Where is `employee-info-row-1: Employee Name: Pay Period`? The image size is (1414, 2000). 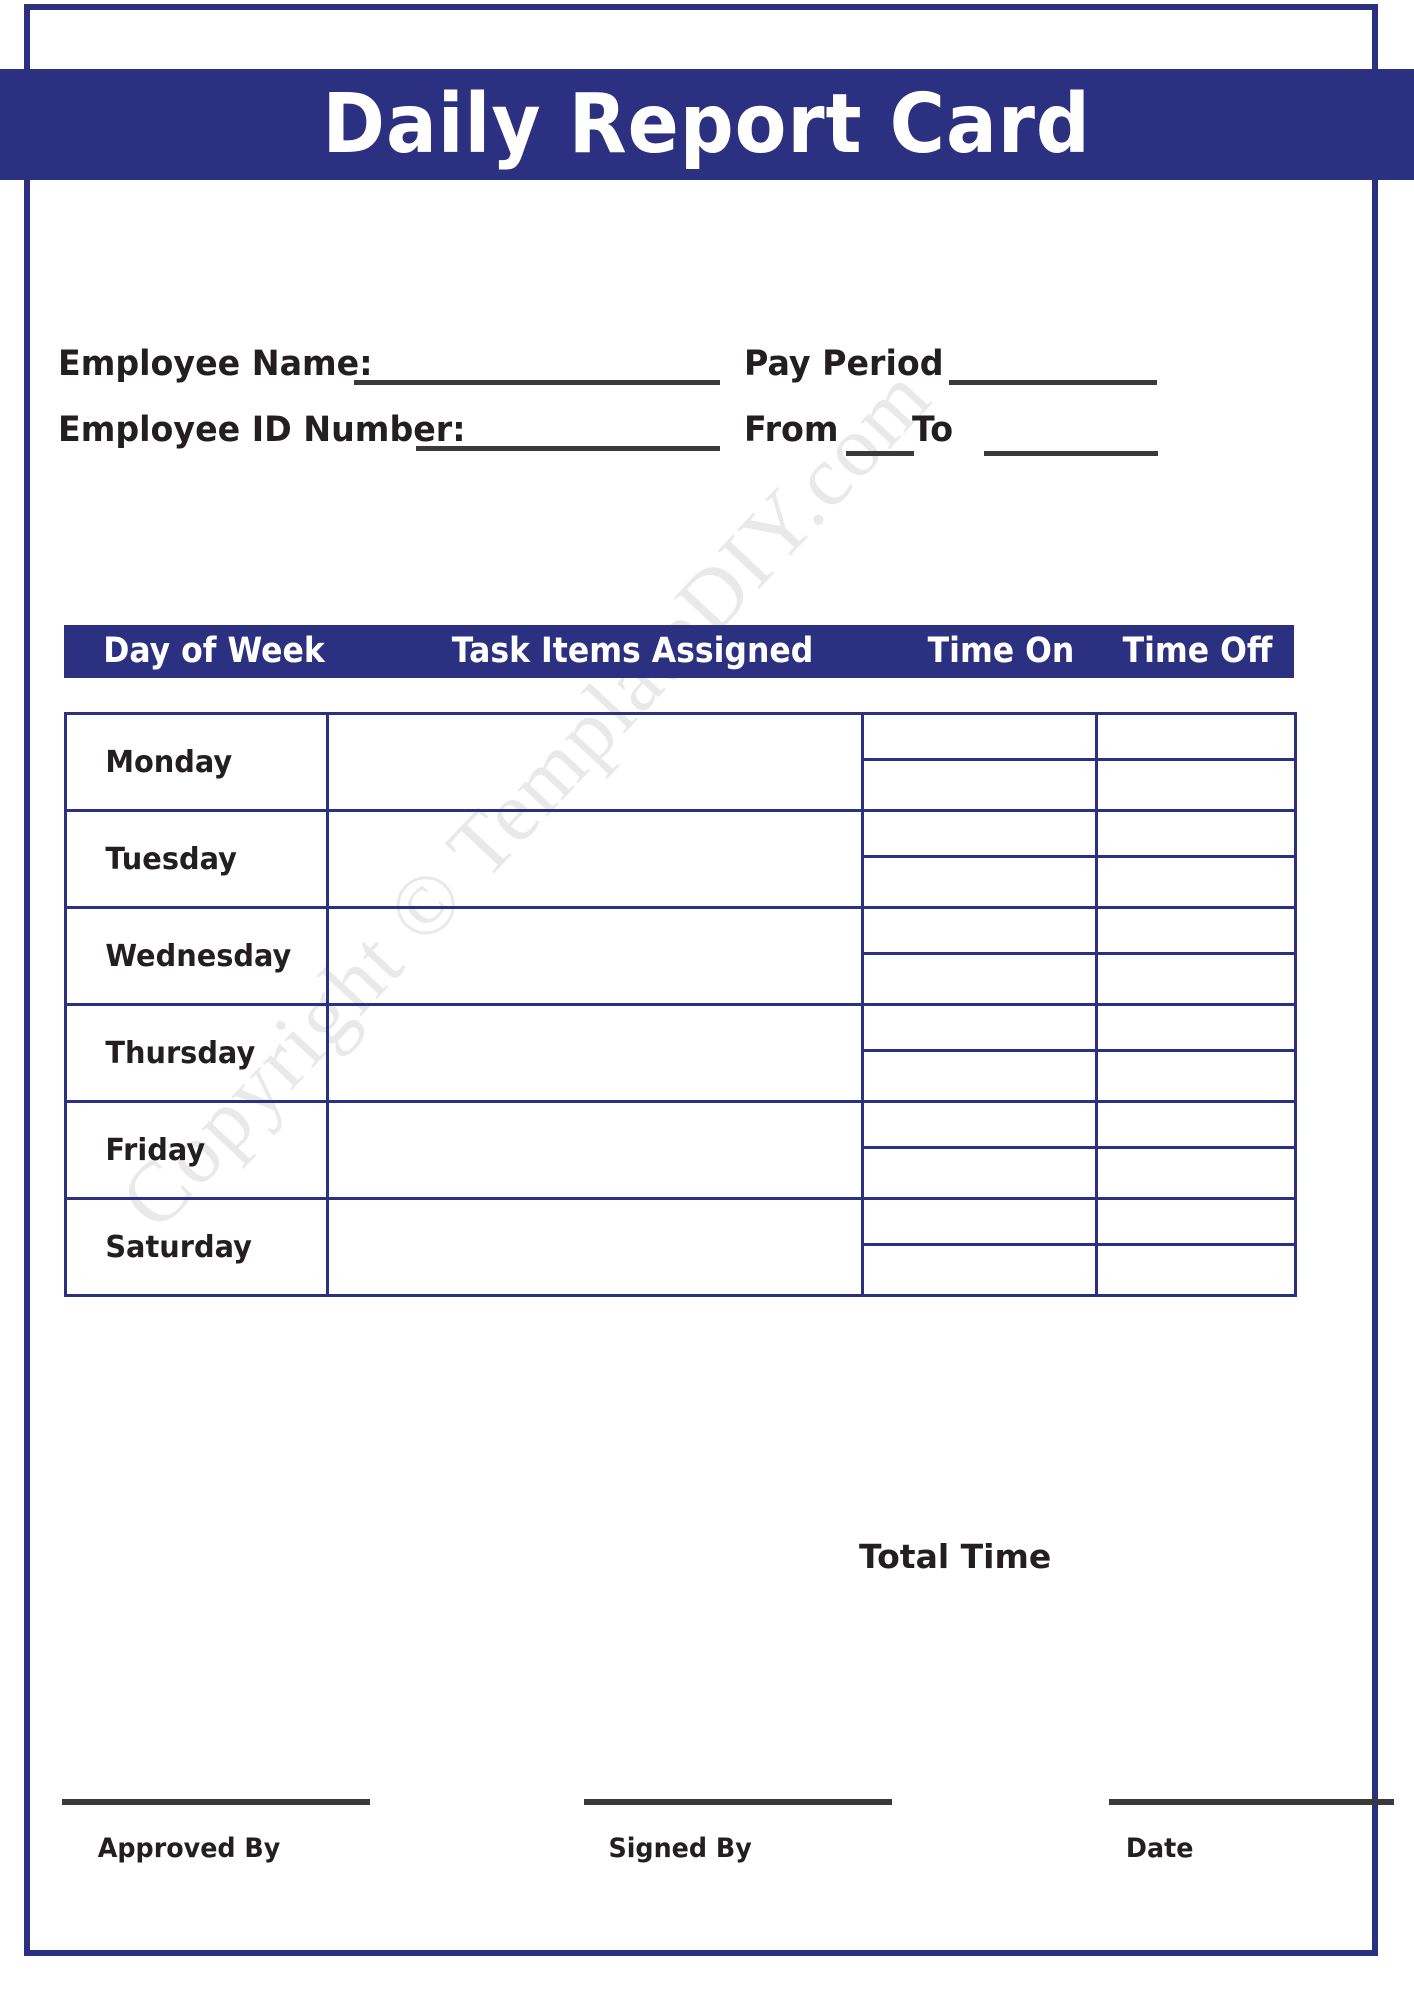 employee-info-row-1: Employee Name: Pay Period is located at coordinates (701, 369).